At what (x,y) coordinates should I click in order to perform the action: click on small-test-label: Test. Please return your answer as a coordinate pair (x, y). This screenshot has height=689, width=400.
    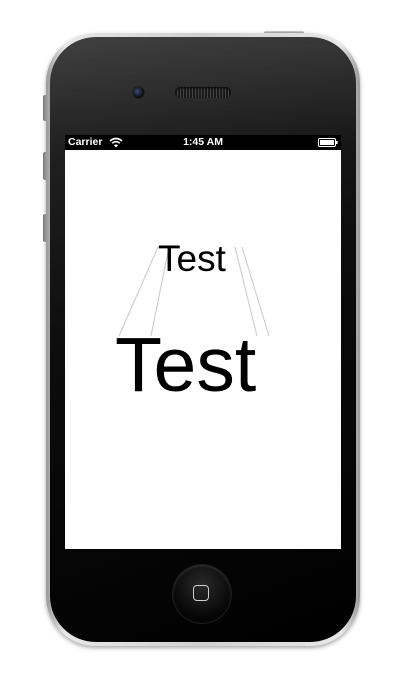
    Looking at the image, I should click on (192, 258).